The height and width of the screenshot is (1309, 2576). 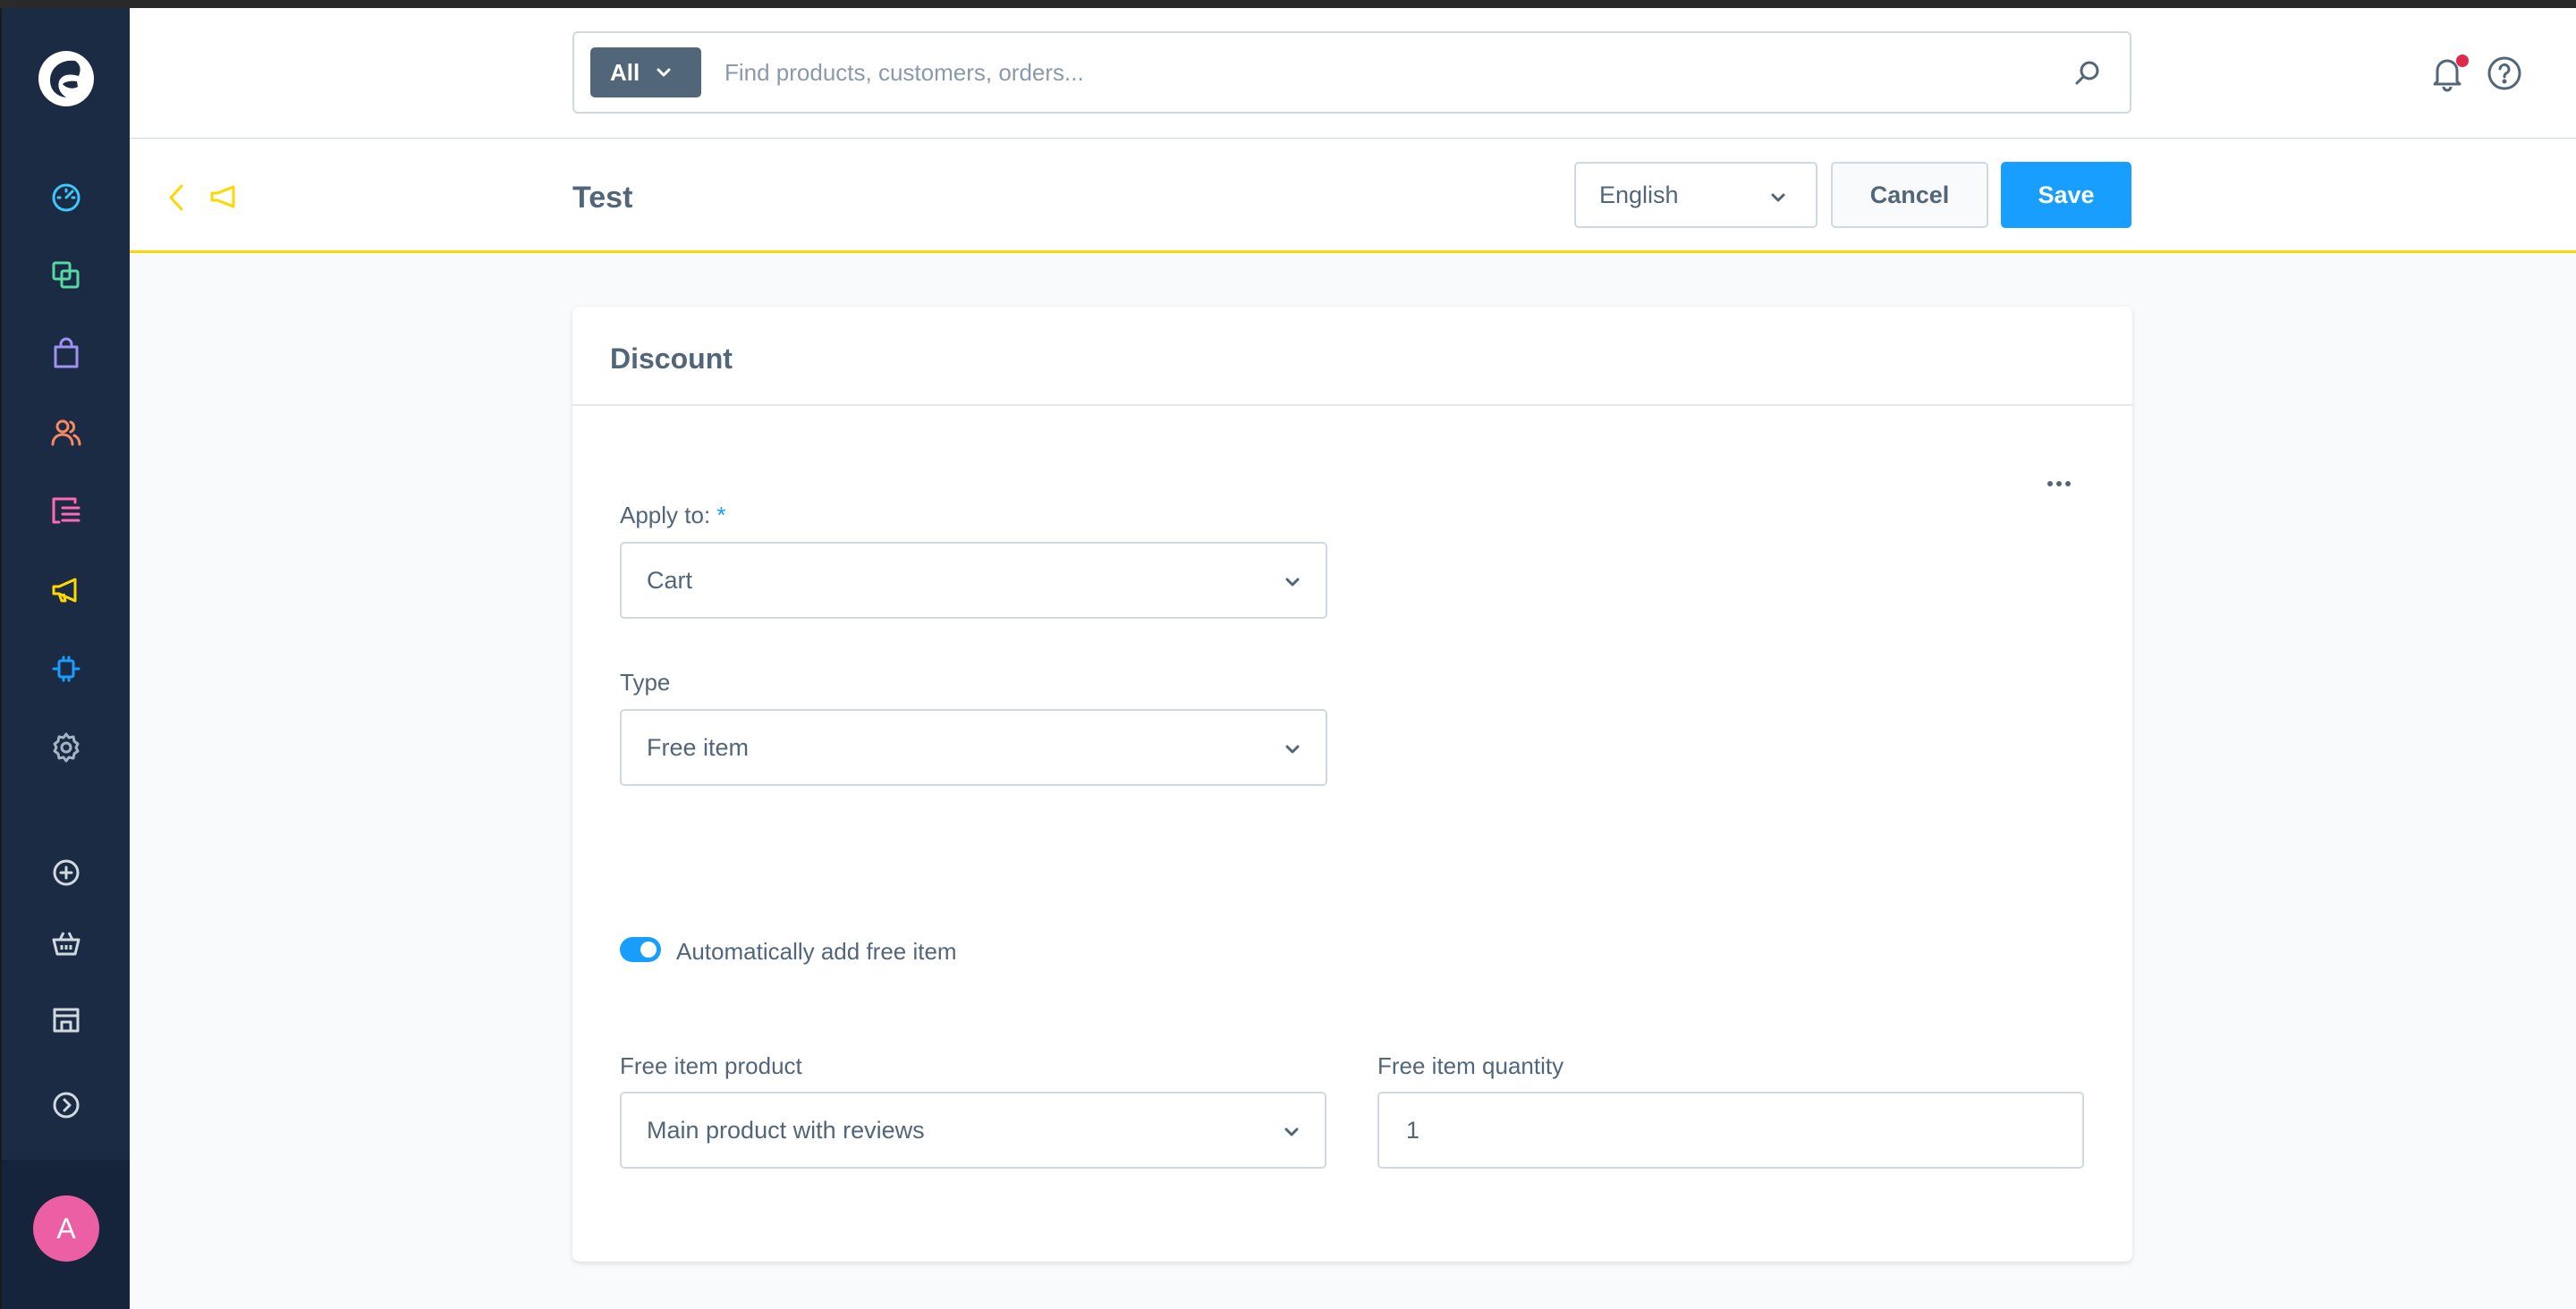 I want to click on sales-channel-icon, so click(x=66, y=1020).